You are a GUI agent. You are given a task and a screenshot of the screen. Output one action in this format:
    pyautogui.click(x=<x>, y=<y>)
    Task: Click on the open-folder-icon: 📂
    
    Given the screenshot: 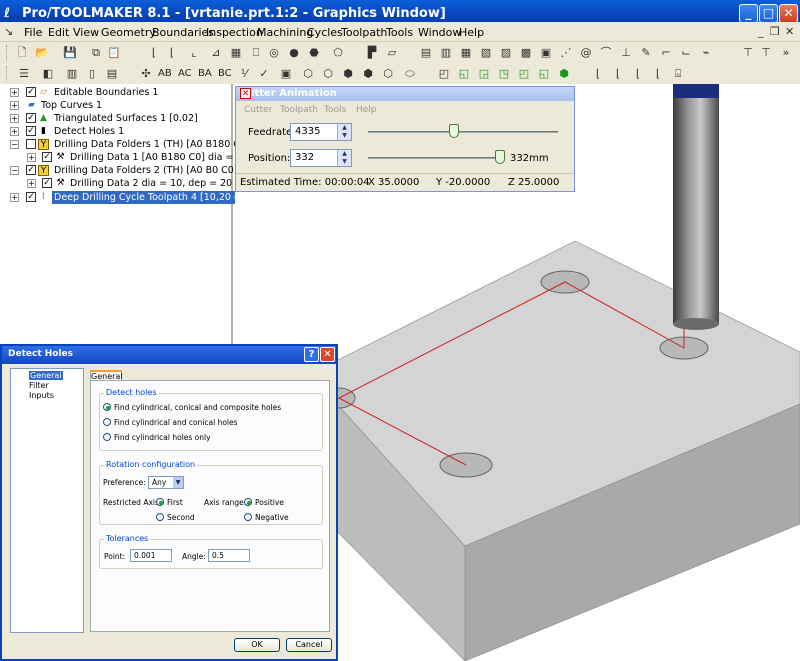 What is the action you would take?
    pyautogui.click(x=42, y=53)
    